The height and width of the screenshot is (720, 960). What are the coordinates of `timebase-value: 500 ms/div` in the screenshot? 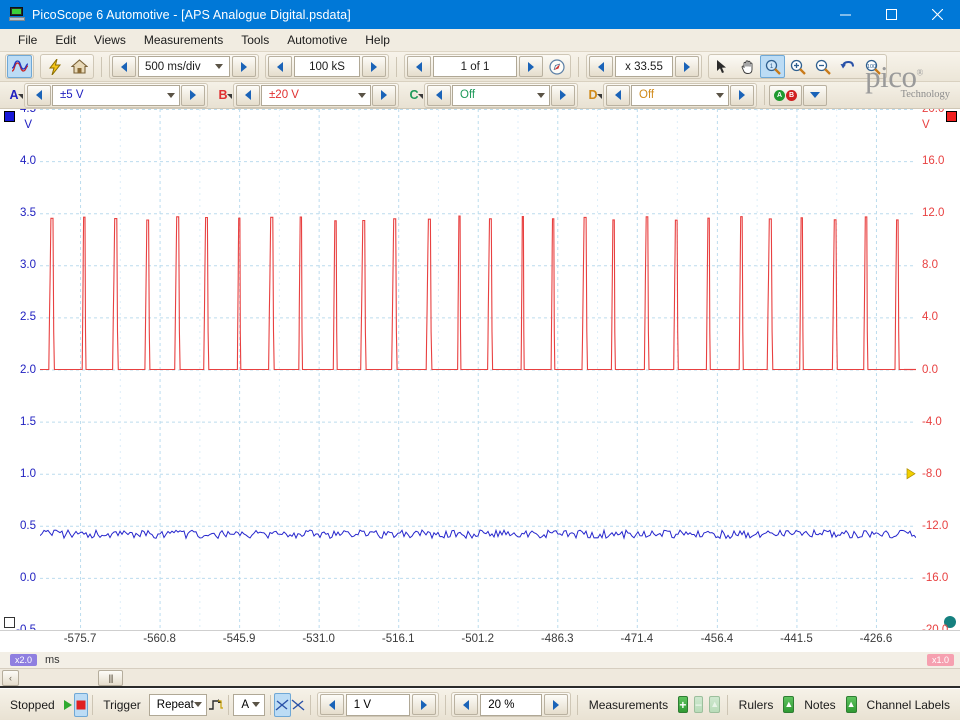 It's located at (173, 66).